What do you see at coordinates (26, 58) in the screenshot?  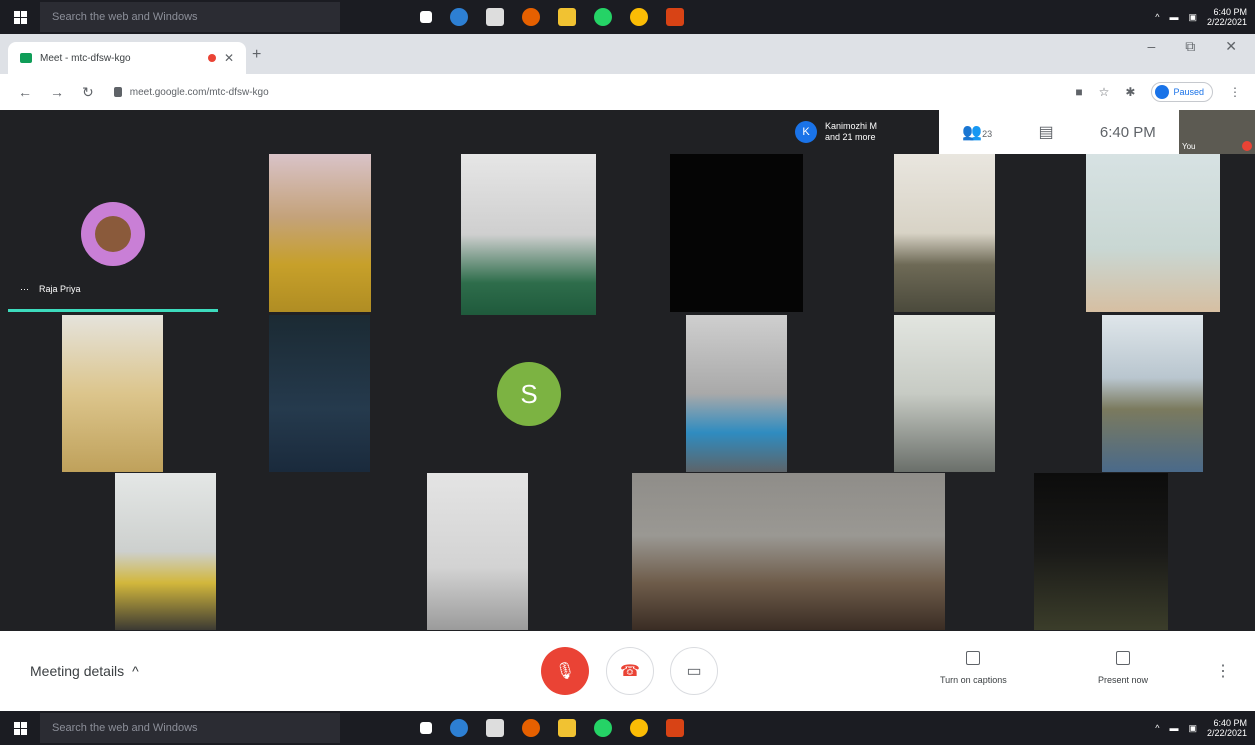 I see `meet-favicon-icon` at bounding box center [26, 58].